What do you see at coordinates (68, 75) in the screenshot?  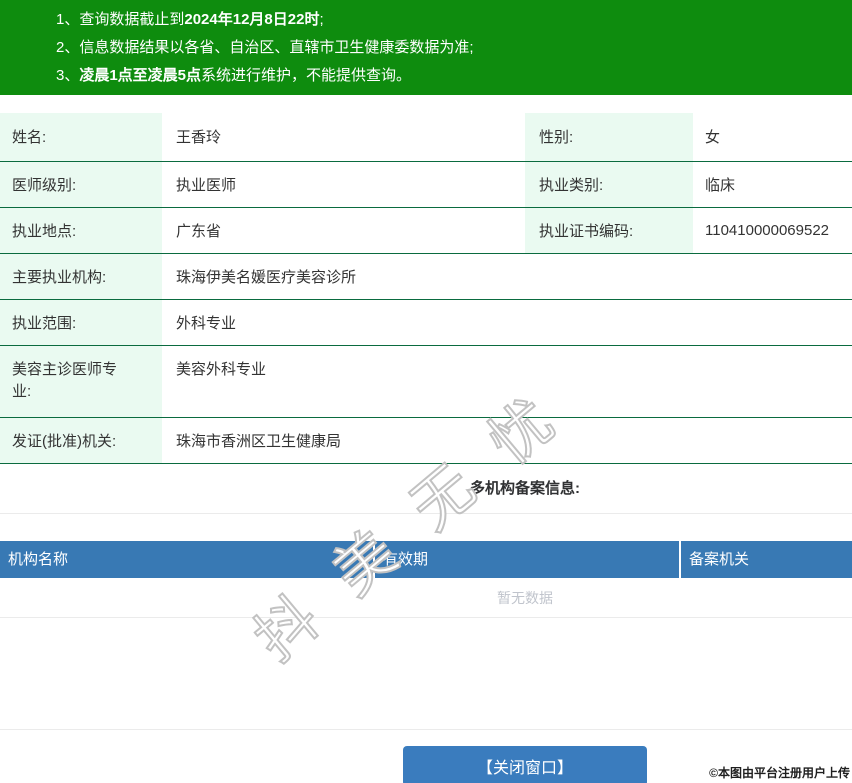 I see `notice-3-number: 3、` at bounding box center [68, 75].